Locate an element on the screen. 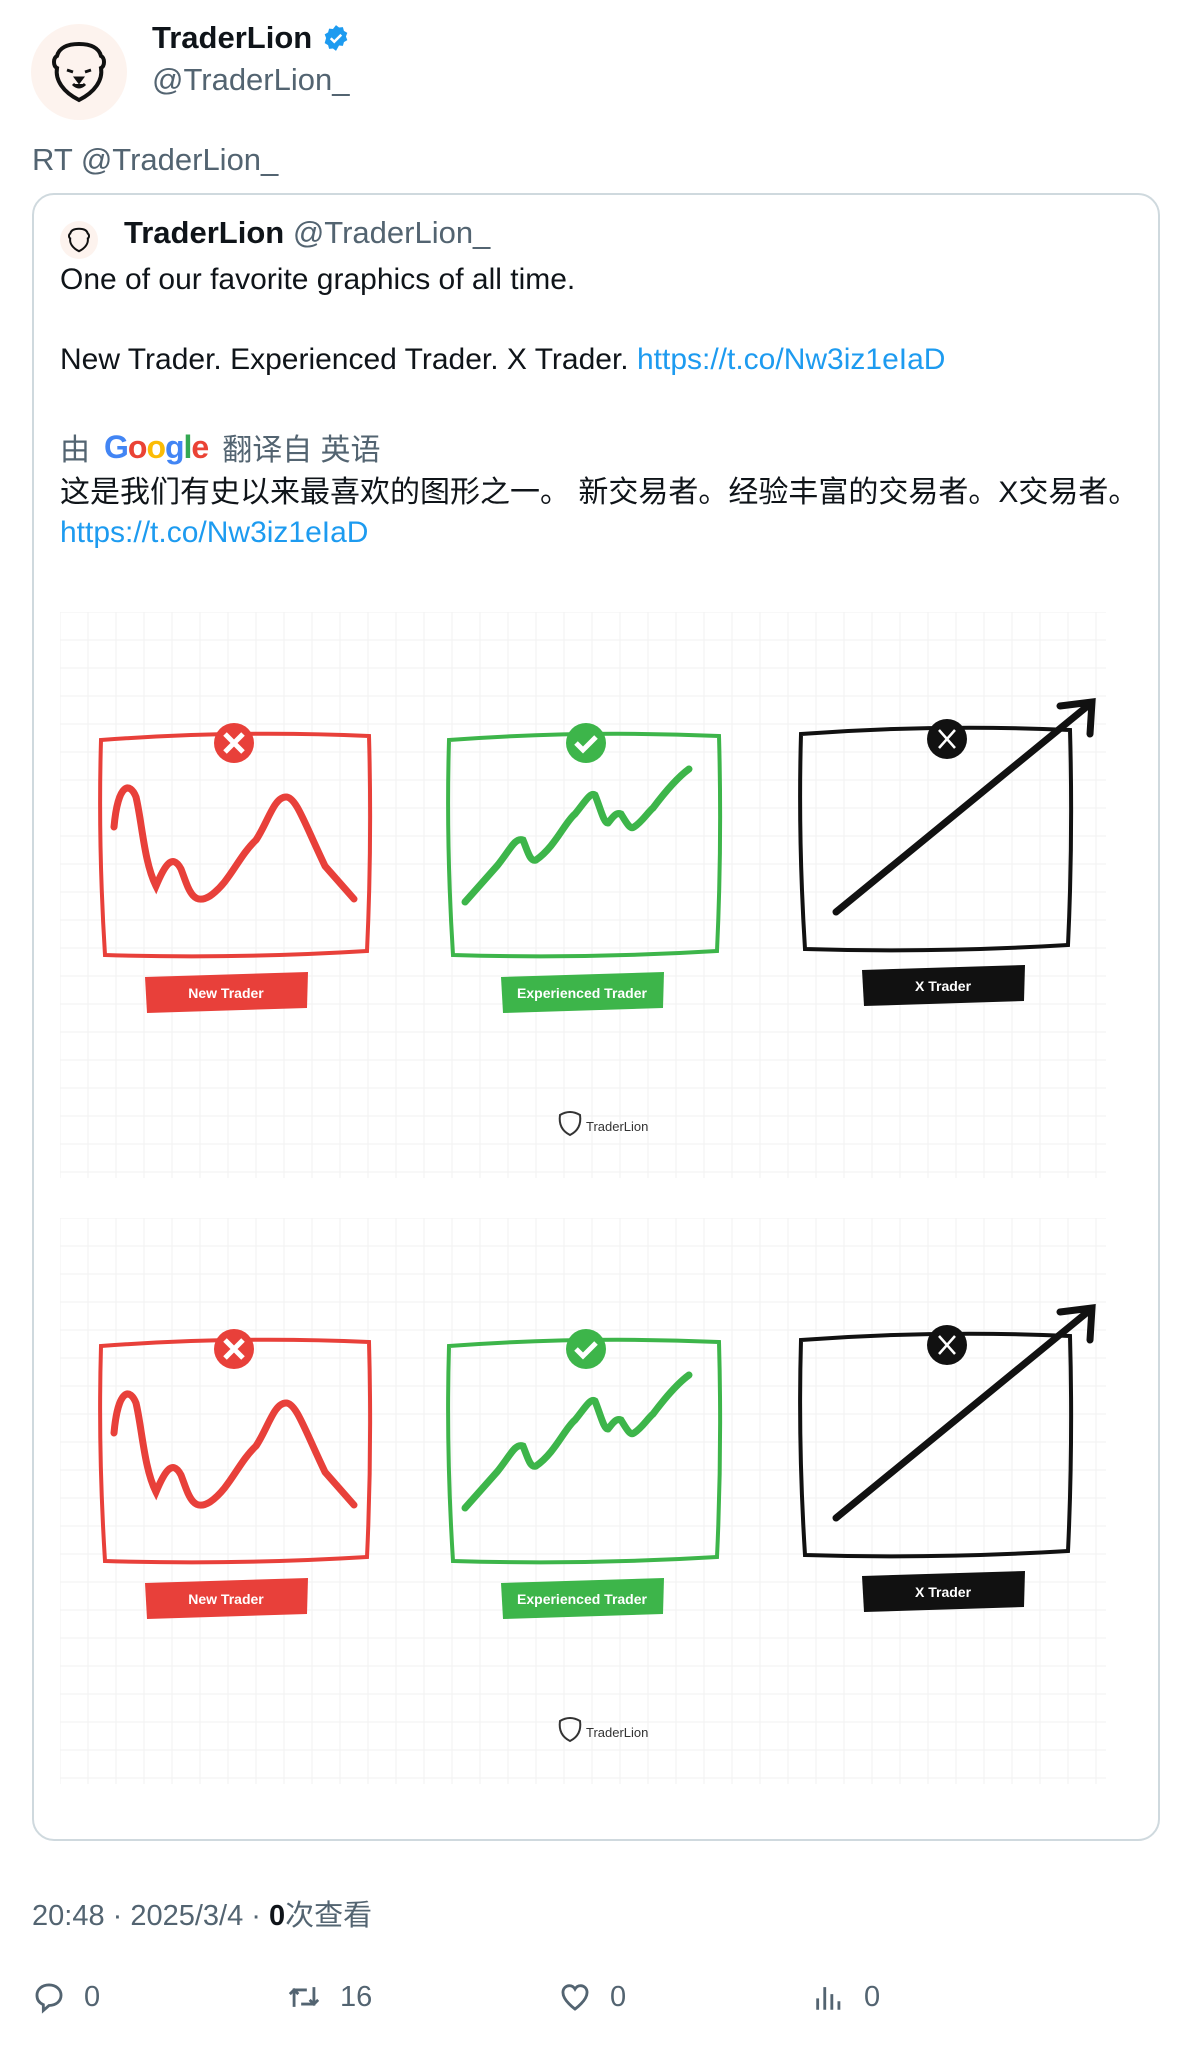 This screenshot has height=2046, width=1196. tweet-link: https://t.co/Nw3iz1eIaD is located at coordinates (791, 359).